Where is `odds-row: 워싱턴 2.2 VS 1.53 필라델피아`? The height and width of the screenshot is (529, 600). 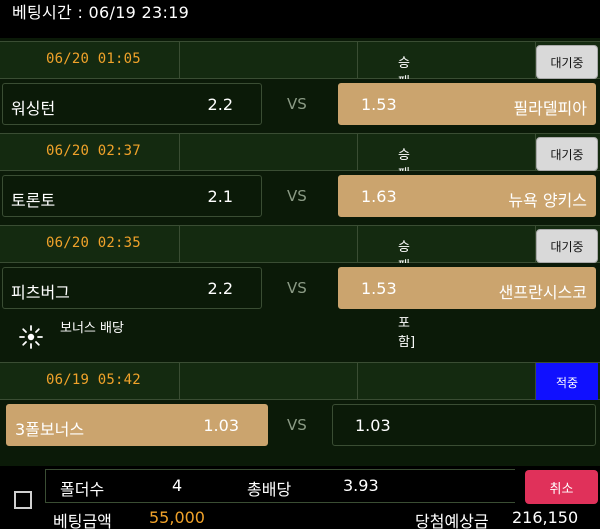
odds-row: 워싱턴 2.2 VS 1.53 필라델피아 is located at coordinates (300, 105).